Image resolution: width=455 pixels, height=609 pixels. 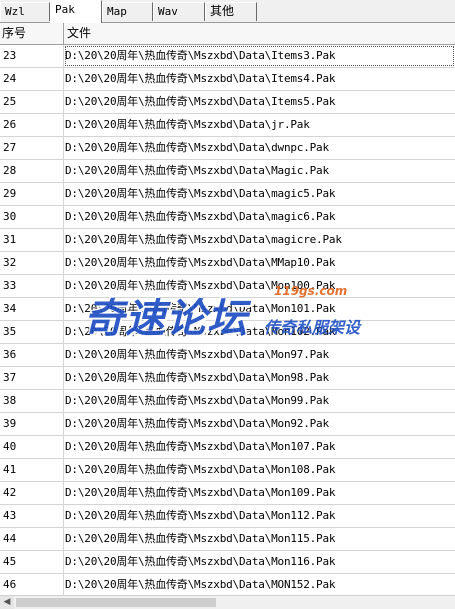 What do you see at coordinates (197, 400) in the screenshot?
I see `row-file-path: D:\20\20周年\热血传奇\Mszxbd\Data\Mon99.Pak` at bounding box center [197, 400].